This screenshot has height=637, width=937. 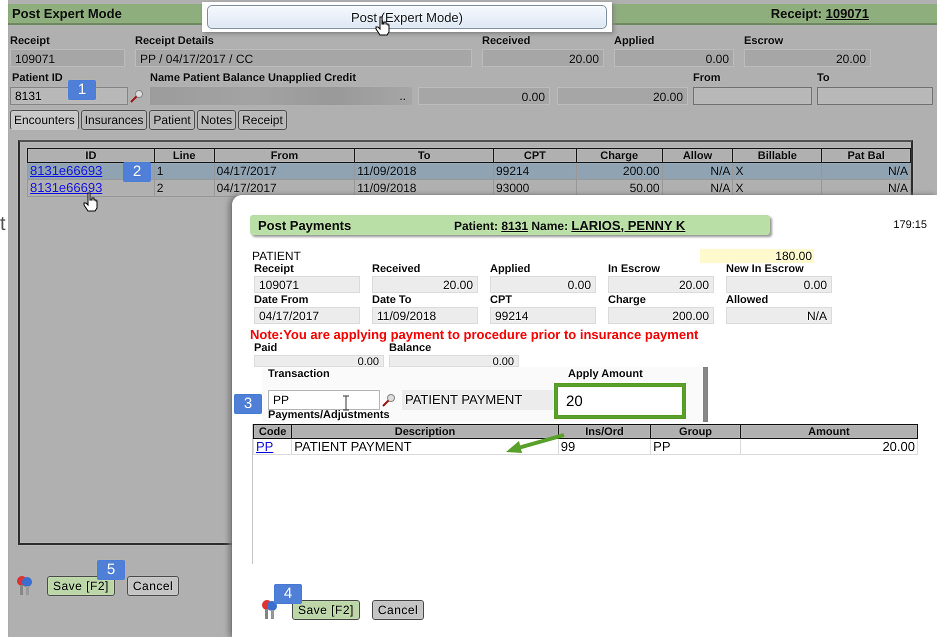 I want to click on table-cell: 2, so click(x=160, y=187).